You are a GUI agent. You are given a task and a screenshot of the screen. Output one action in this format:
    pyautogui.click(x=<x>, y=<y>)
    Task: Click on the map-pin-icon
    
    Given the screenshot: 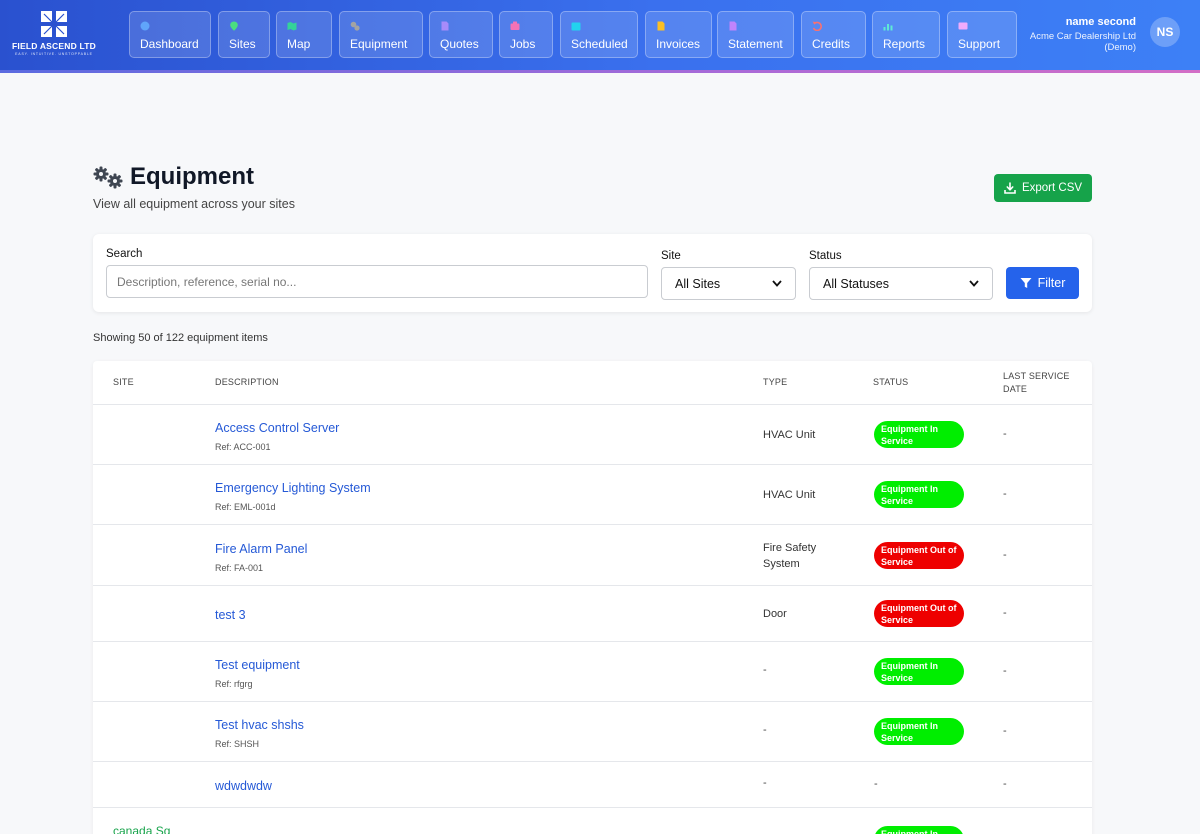 What is the action you would take?
    pyautogui.click(x=234, y=26)
    